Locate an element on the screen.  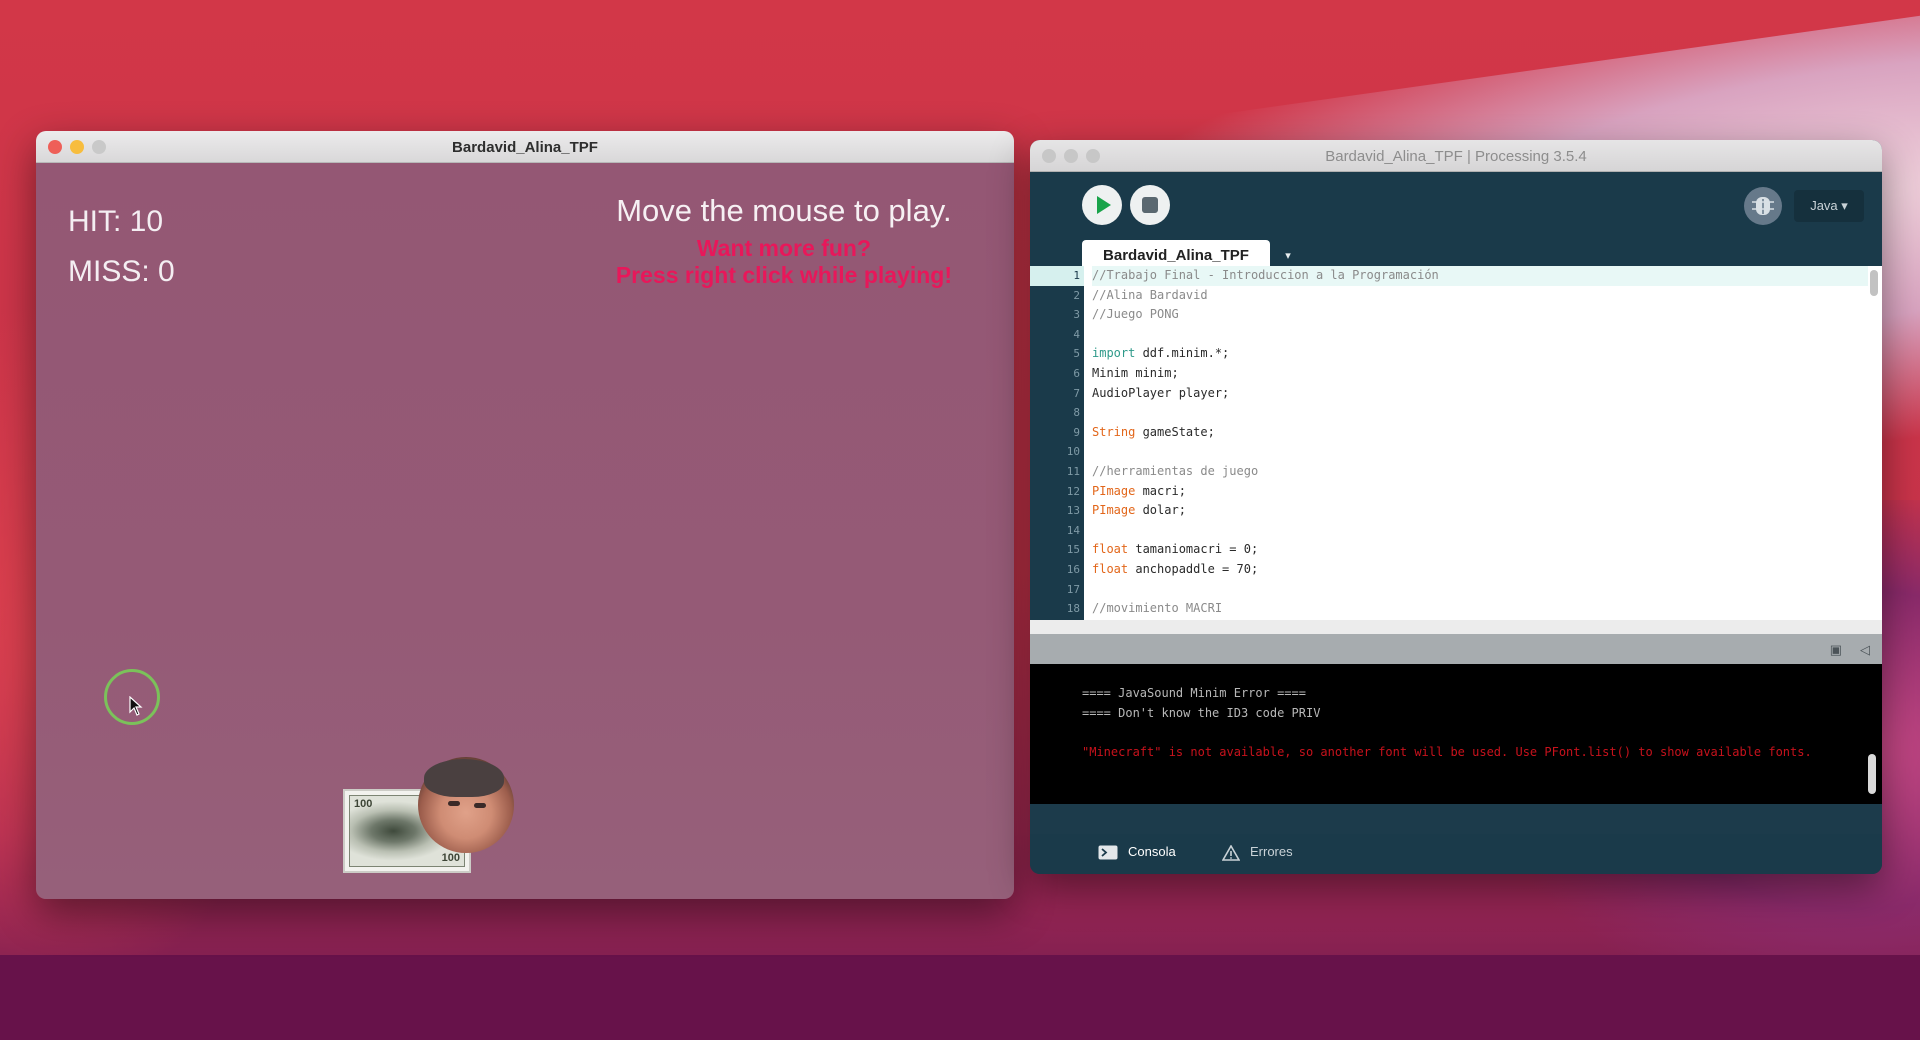
code-text: macri; is located at coordinates (1160, 490).